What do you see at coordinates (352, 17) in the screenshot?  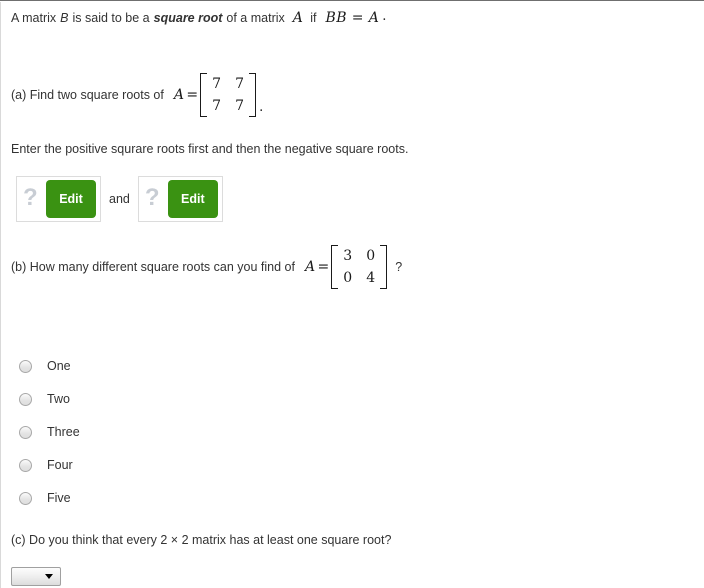 I see `definition-equation: BB = A` at bounding box center [352, 17].